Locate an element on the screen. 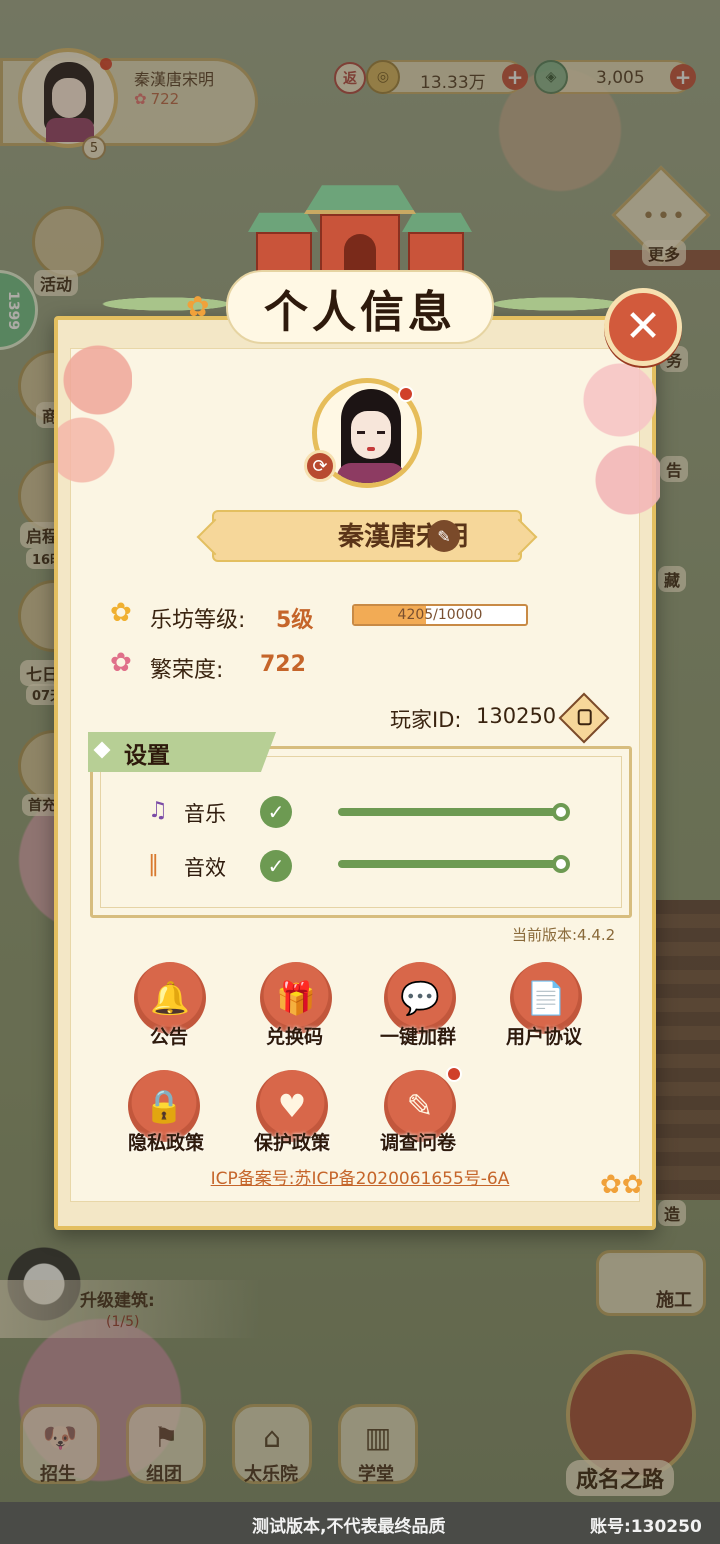 This screenshot has height=1544, width=720. exp-text: 4205/10000 is located at coordinates (440, 615).